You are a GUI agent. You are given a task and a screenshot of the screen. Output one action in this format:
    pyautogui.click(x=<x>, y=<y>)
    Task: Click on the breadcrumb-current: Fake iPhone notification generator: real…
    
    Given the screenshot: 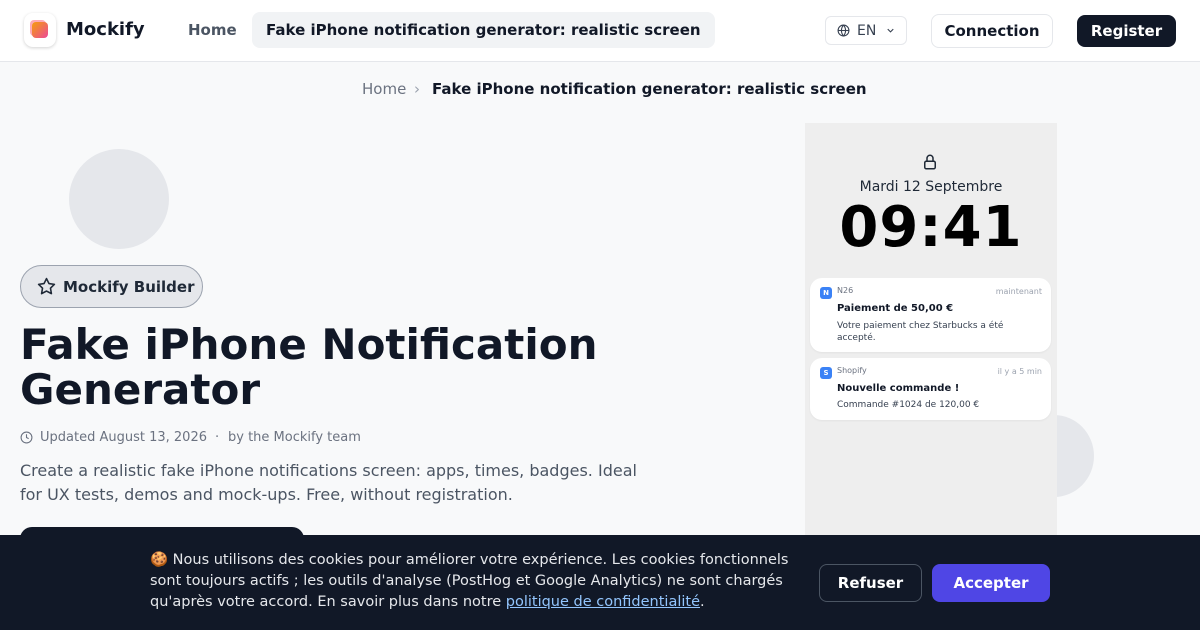 What is the action you would take?
    pyautogui.click(x=649, y=89)
    